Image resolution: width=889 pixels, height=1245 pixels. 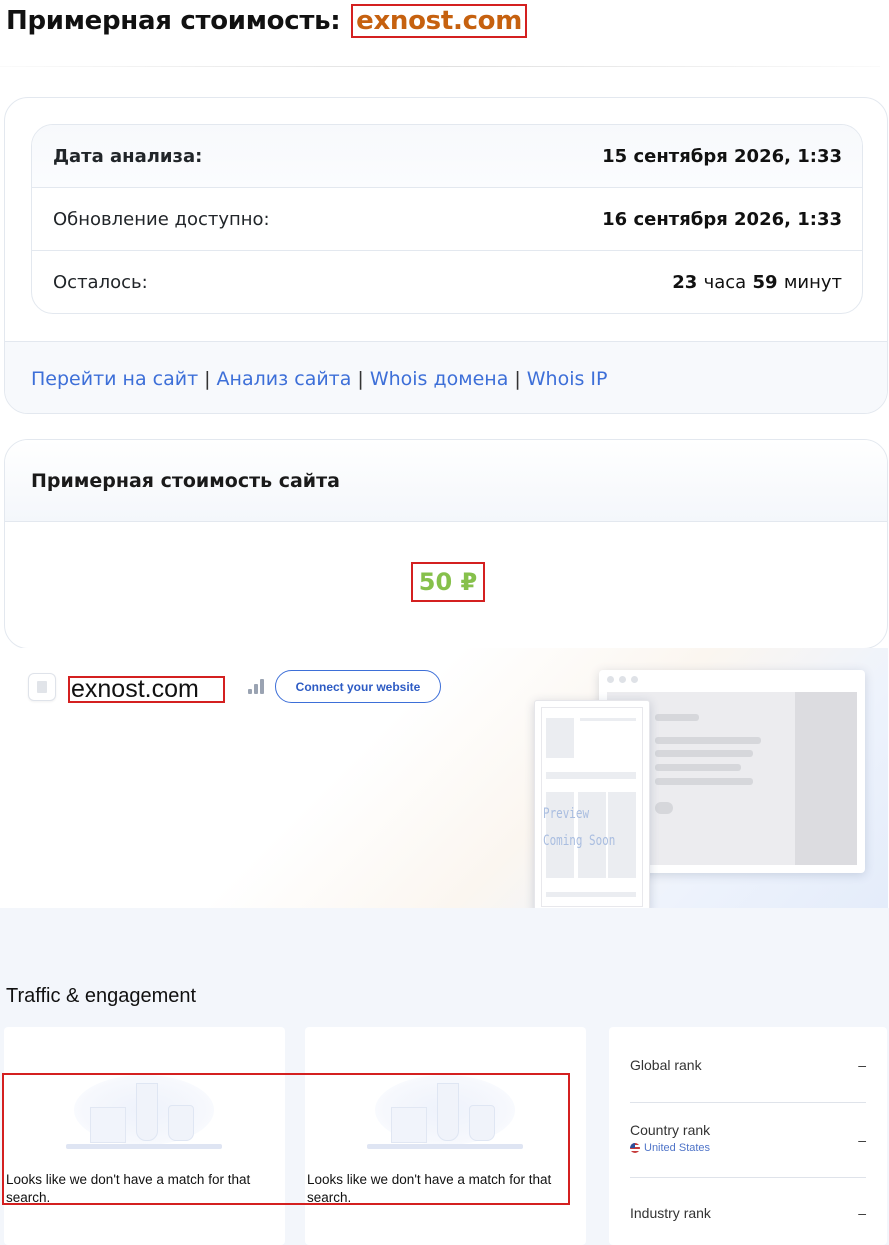 I want to click on analysis-date-label: Дата анализа:, so click(x=128, y=156).